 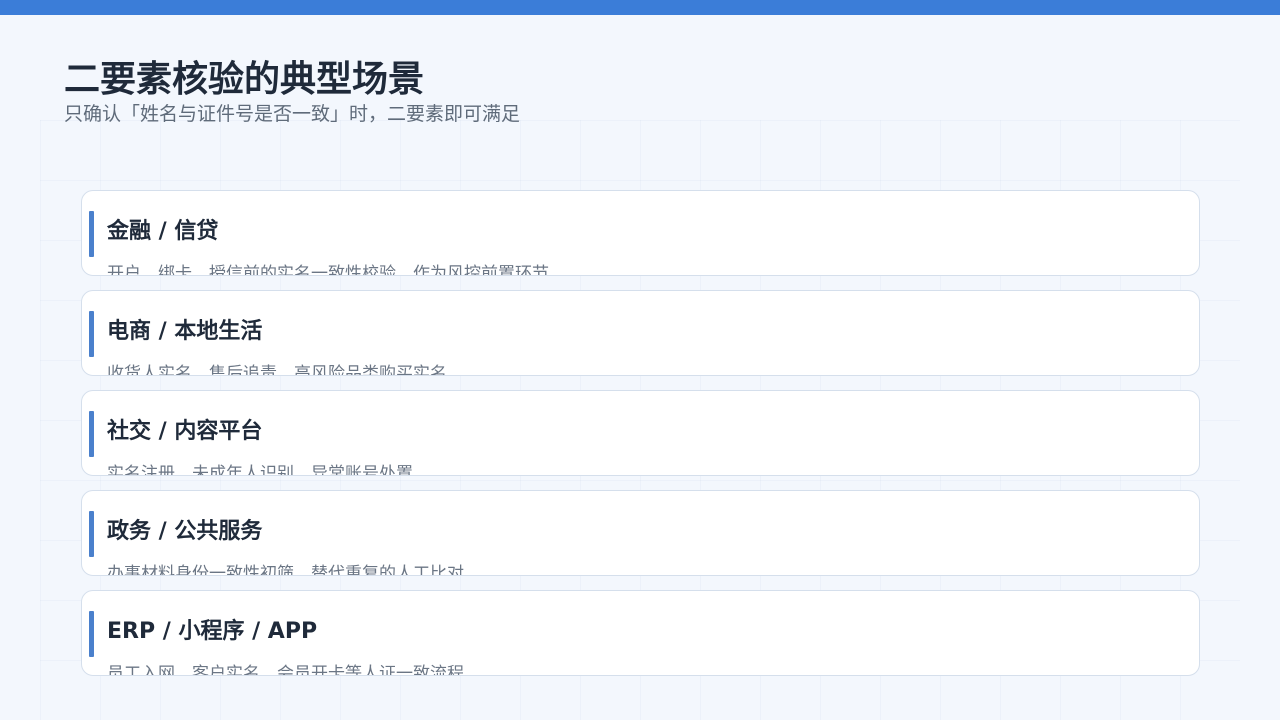 What do you see at coordinates (185, 431) in the screenshot?
I see `scenario-title: 社交 / 内容平台` at bounding box center [185, 431].